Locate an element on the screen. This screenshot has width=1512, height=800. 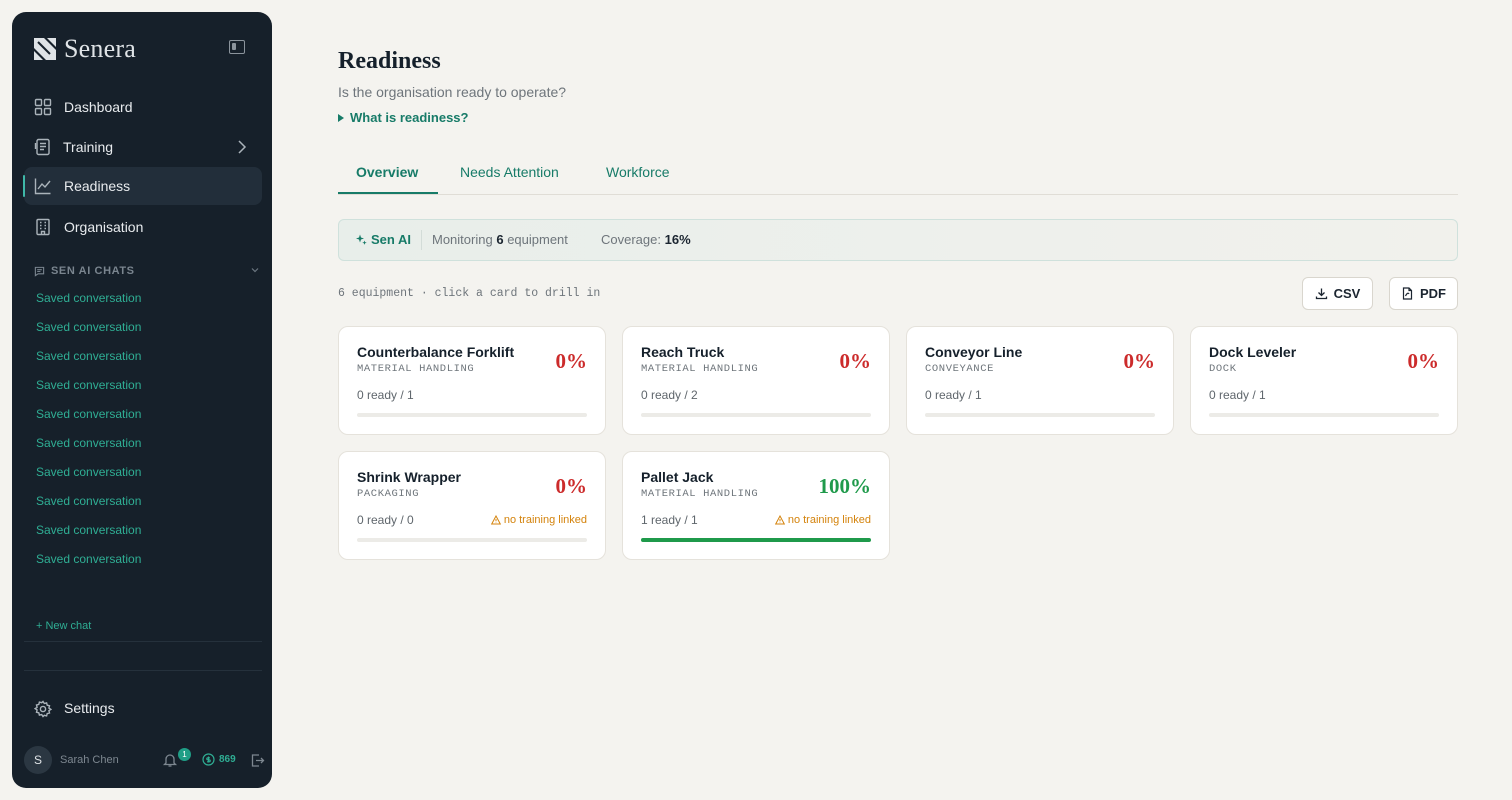
trend-chart-icon is located at coordinates (42, 186).